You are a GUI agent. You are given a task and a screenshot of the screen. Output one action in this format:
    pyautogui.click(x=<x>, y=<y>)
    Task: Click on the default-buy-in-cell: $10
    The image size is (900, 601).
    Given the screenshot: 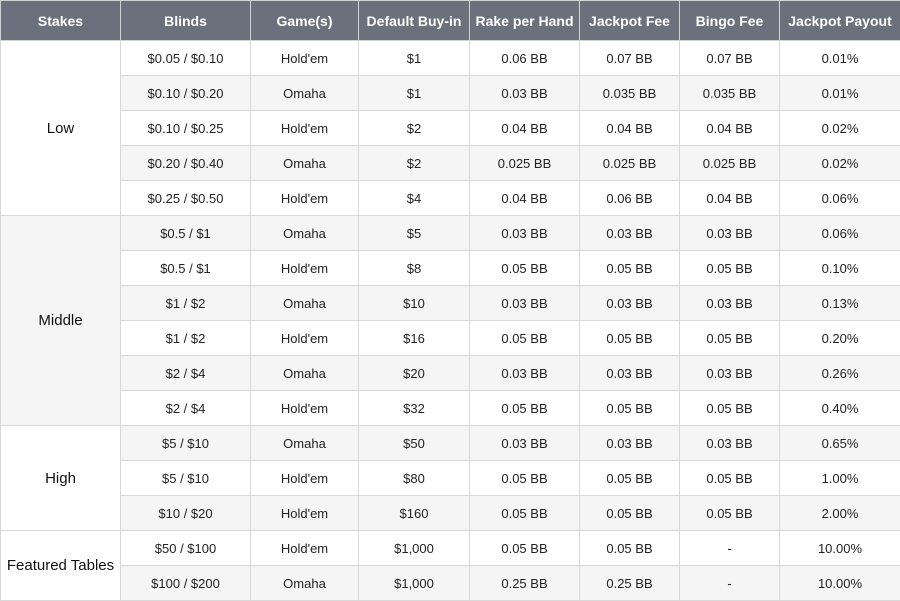 What is the action you would take?
    pyautogui.click(x=414, y=303)
    